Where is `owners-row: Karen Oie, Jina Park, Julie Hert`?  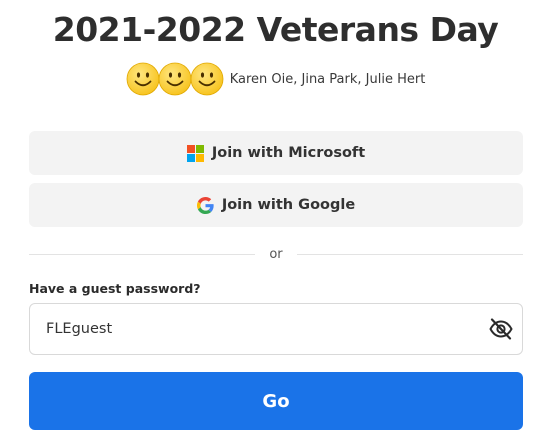 owners-row: Karen Oie, Jina Park, Julie Hert is located at coordinates (275, 79).